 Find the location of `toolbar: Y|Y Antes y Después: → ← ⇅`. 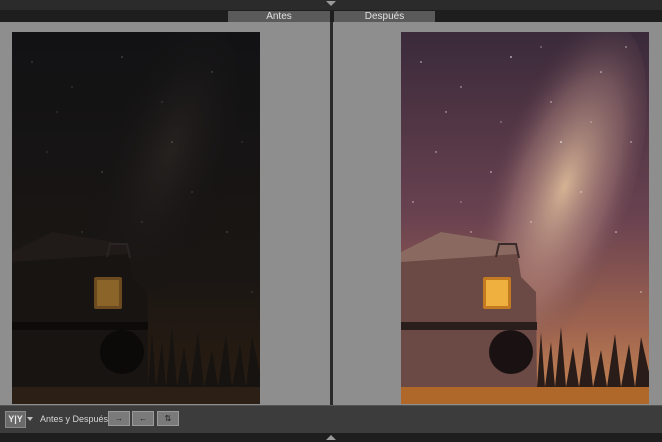

toolbar: Y|Y Antes y Después: → ← ⇅ is located at coordinates (331, 419).